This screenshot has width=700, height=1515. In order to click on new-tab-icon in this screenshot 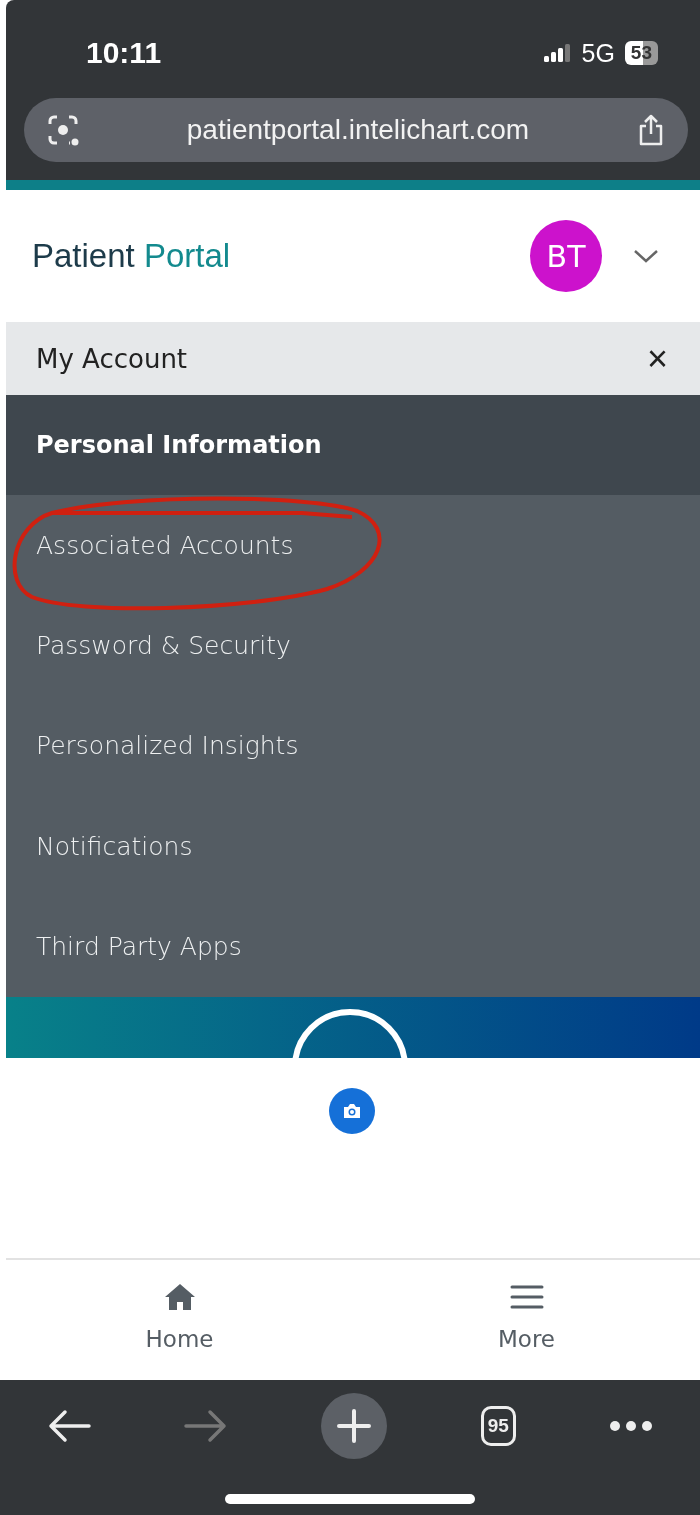, I will do `click(354, 1426)`.